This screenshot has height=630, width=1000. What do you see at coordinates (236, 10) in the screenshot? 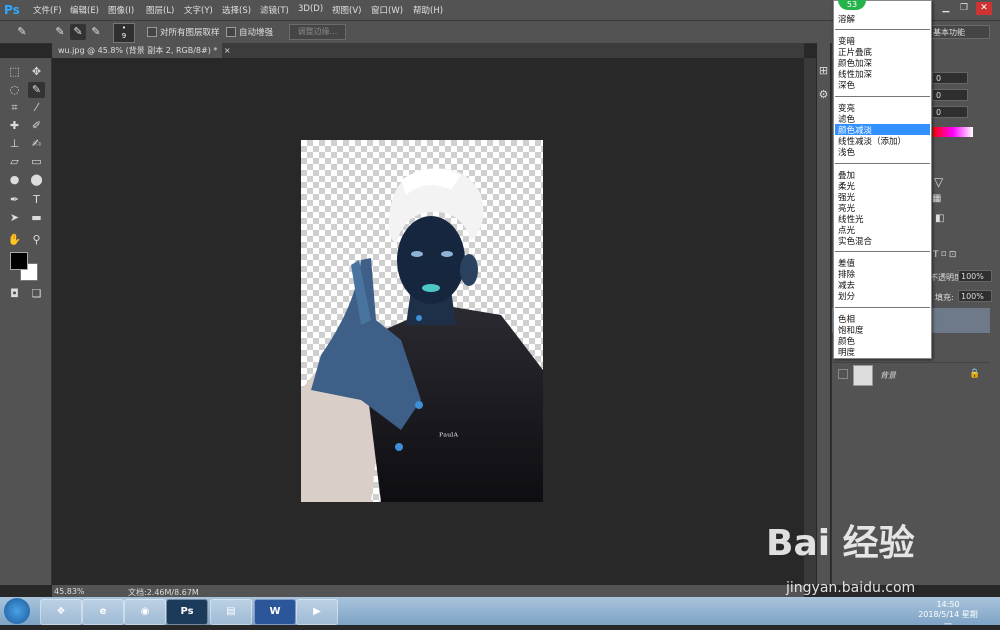
I see `menu-select: 选择(S)` at bounding box center [236, 10].